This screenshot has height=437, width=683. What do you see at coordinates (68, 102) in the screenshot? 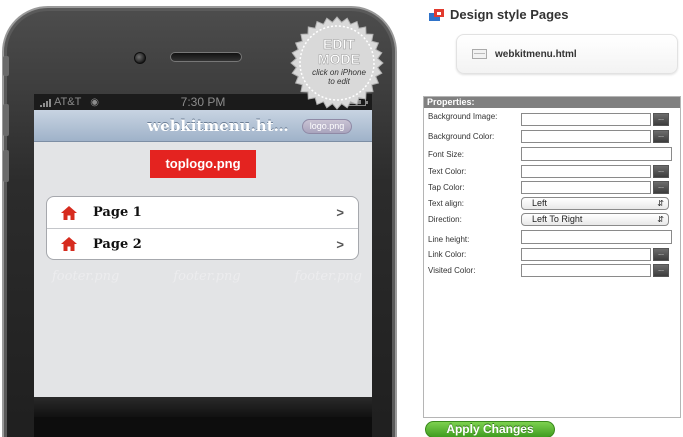
I see `carrier-label: AT&T` at bounding box center [68, 102].